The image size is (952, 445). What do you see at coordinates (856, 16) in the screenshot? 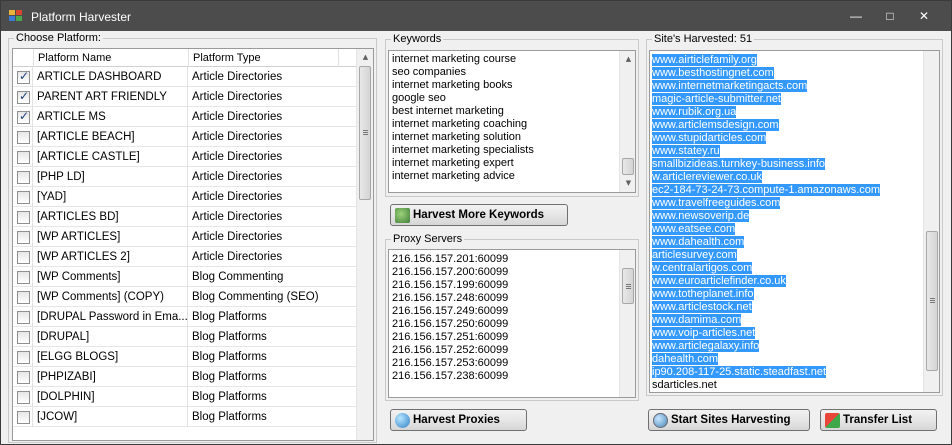
I see `minimize-button: —` at bounding box center [856, 16].